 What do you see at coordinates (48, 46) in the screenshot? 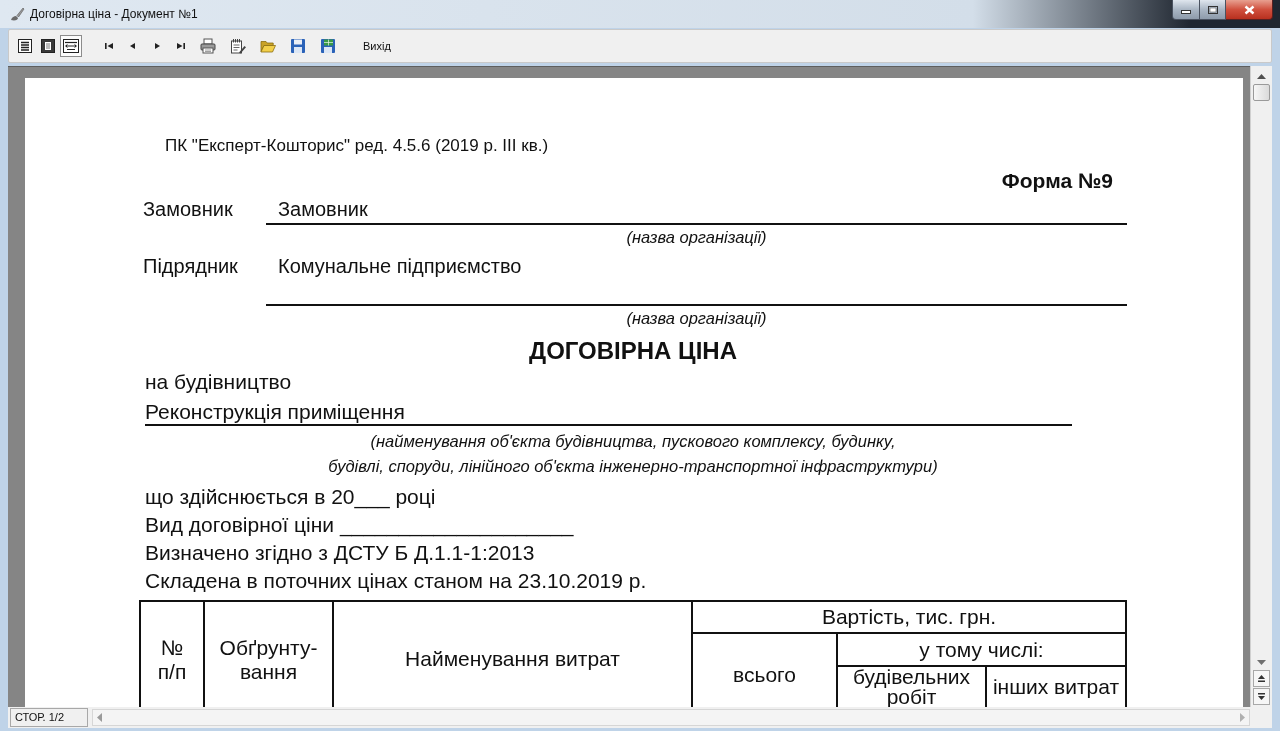
I see `page-frame-icon` at bounding box center [48, 46].